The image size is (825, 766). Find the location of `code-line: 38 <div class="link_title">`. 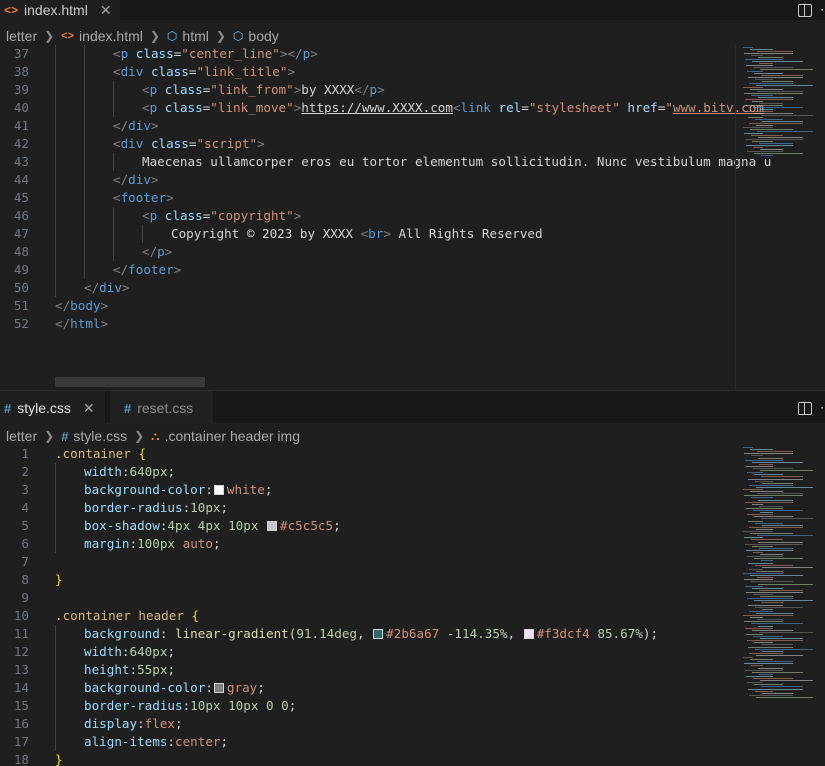

code-line: 38 <div class="link_title"> is located at coordinates (370, 72).